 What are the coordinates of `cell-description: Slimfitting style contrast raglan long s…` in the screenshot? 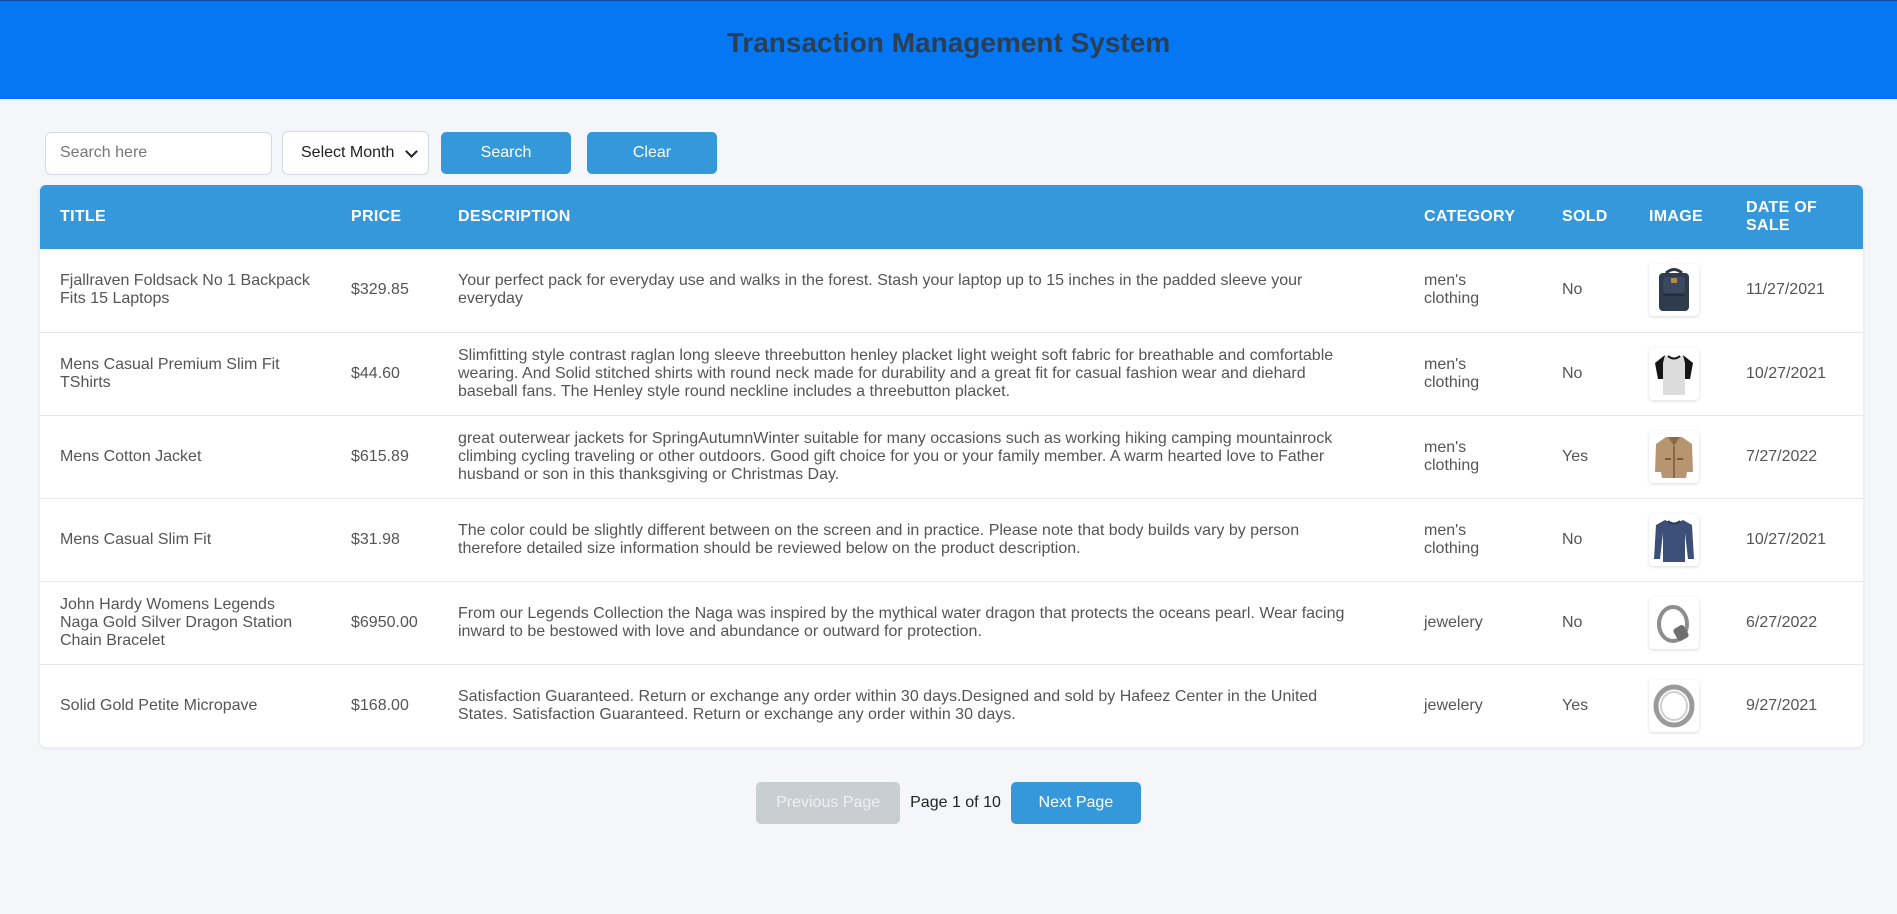 It's located at (896, 373).